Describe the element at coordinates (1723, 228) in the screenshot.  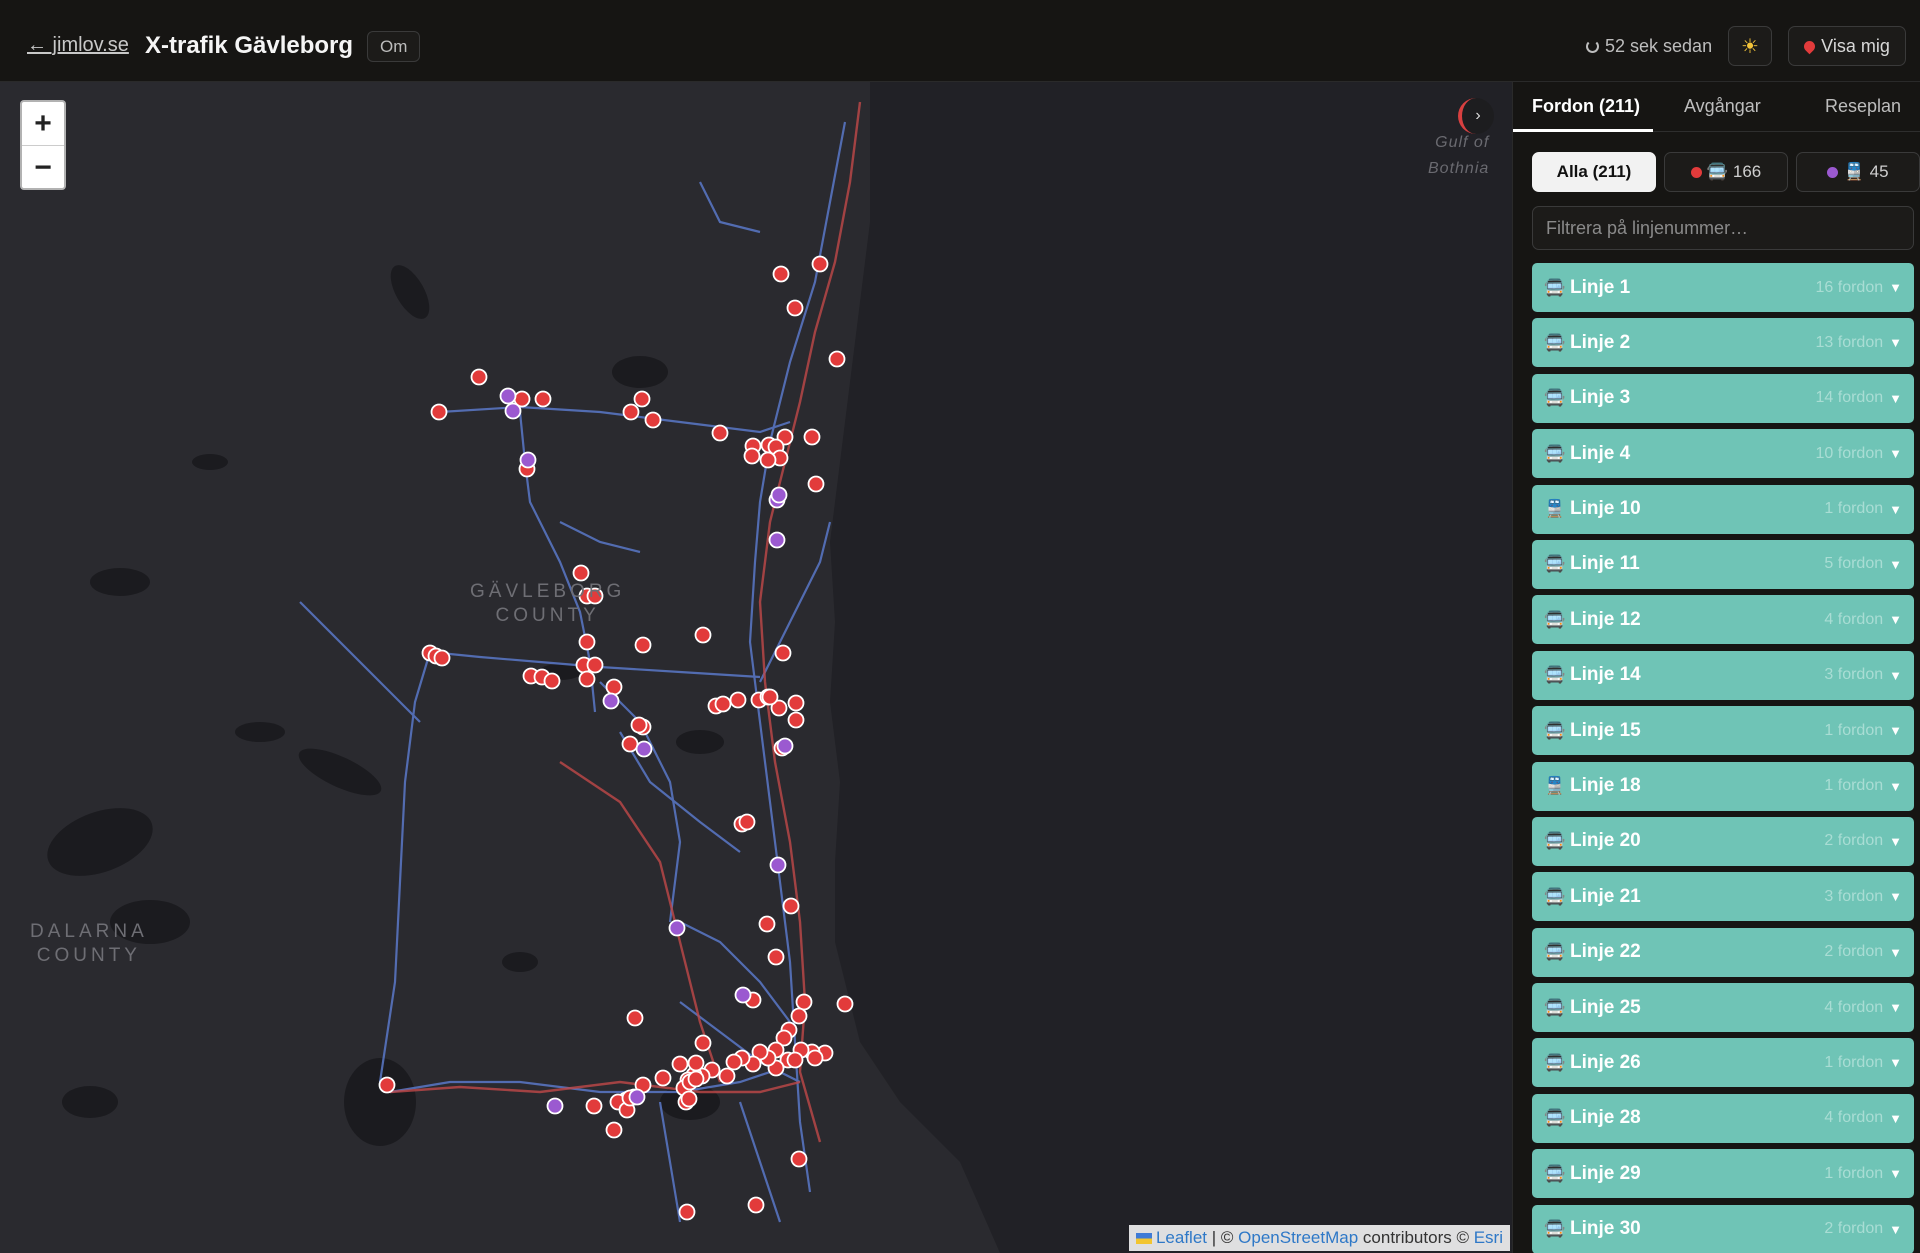
I see `line-filter-input` at that location.